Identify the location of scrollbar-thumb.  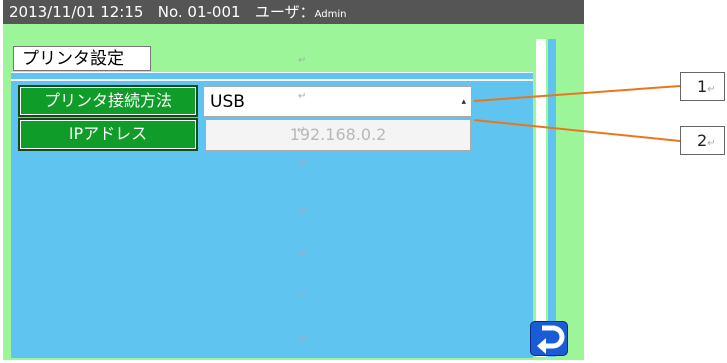
(552, 198).